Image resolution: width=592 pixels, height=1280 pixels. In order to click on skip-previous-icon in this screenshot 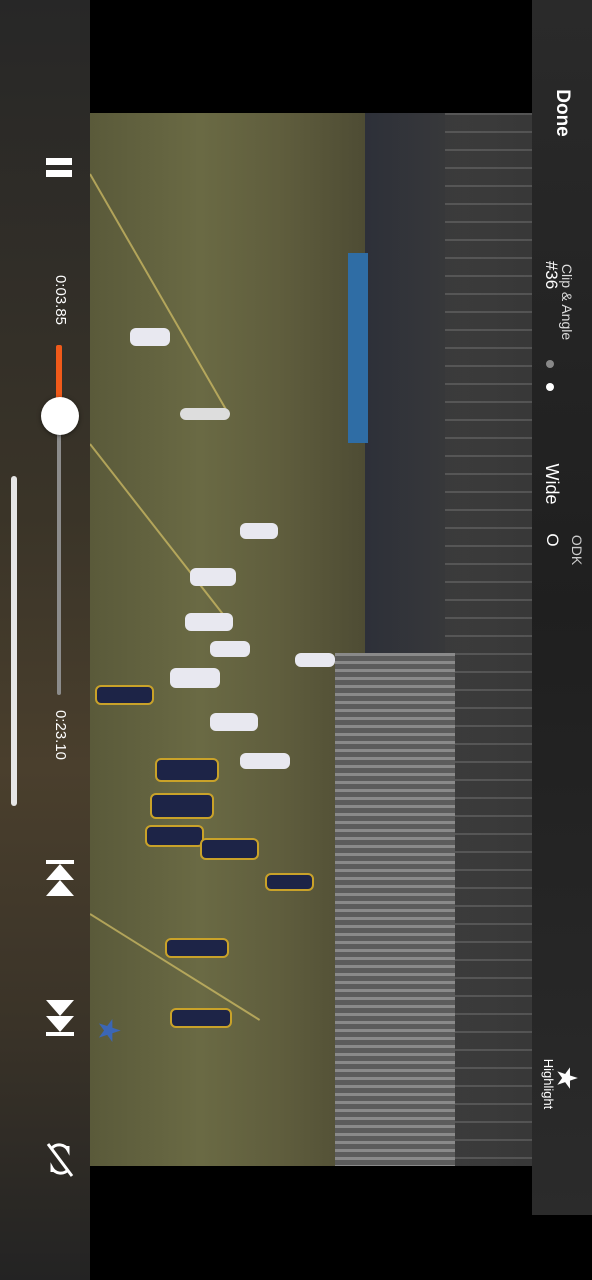, I will do `click(60, 878)`.